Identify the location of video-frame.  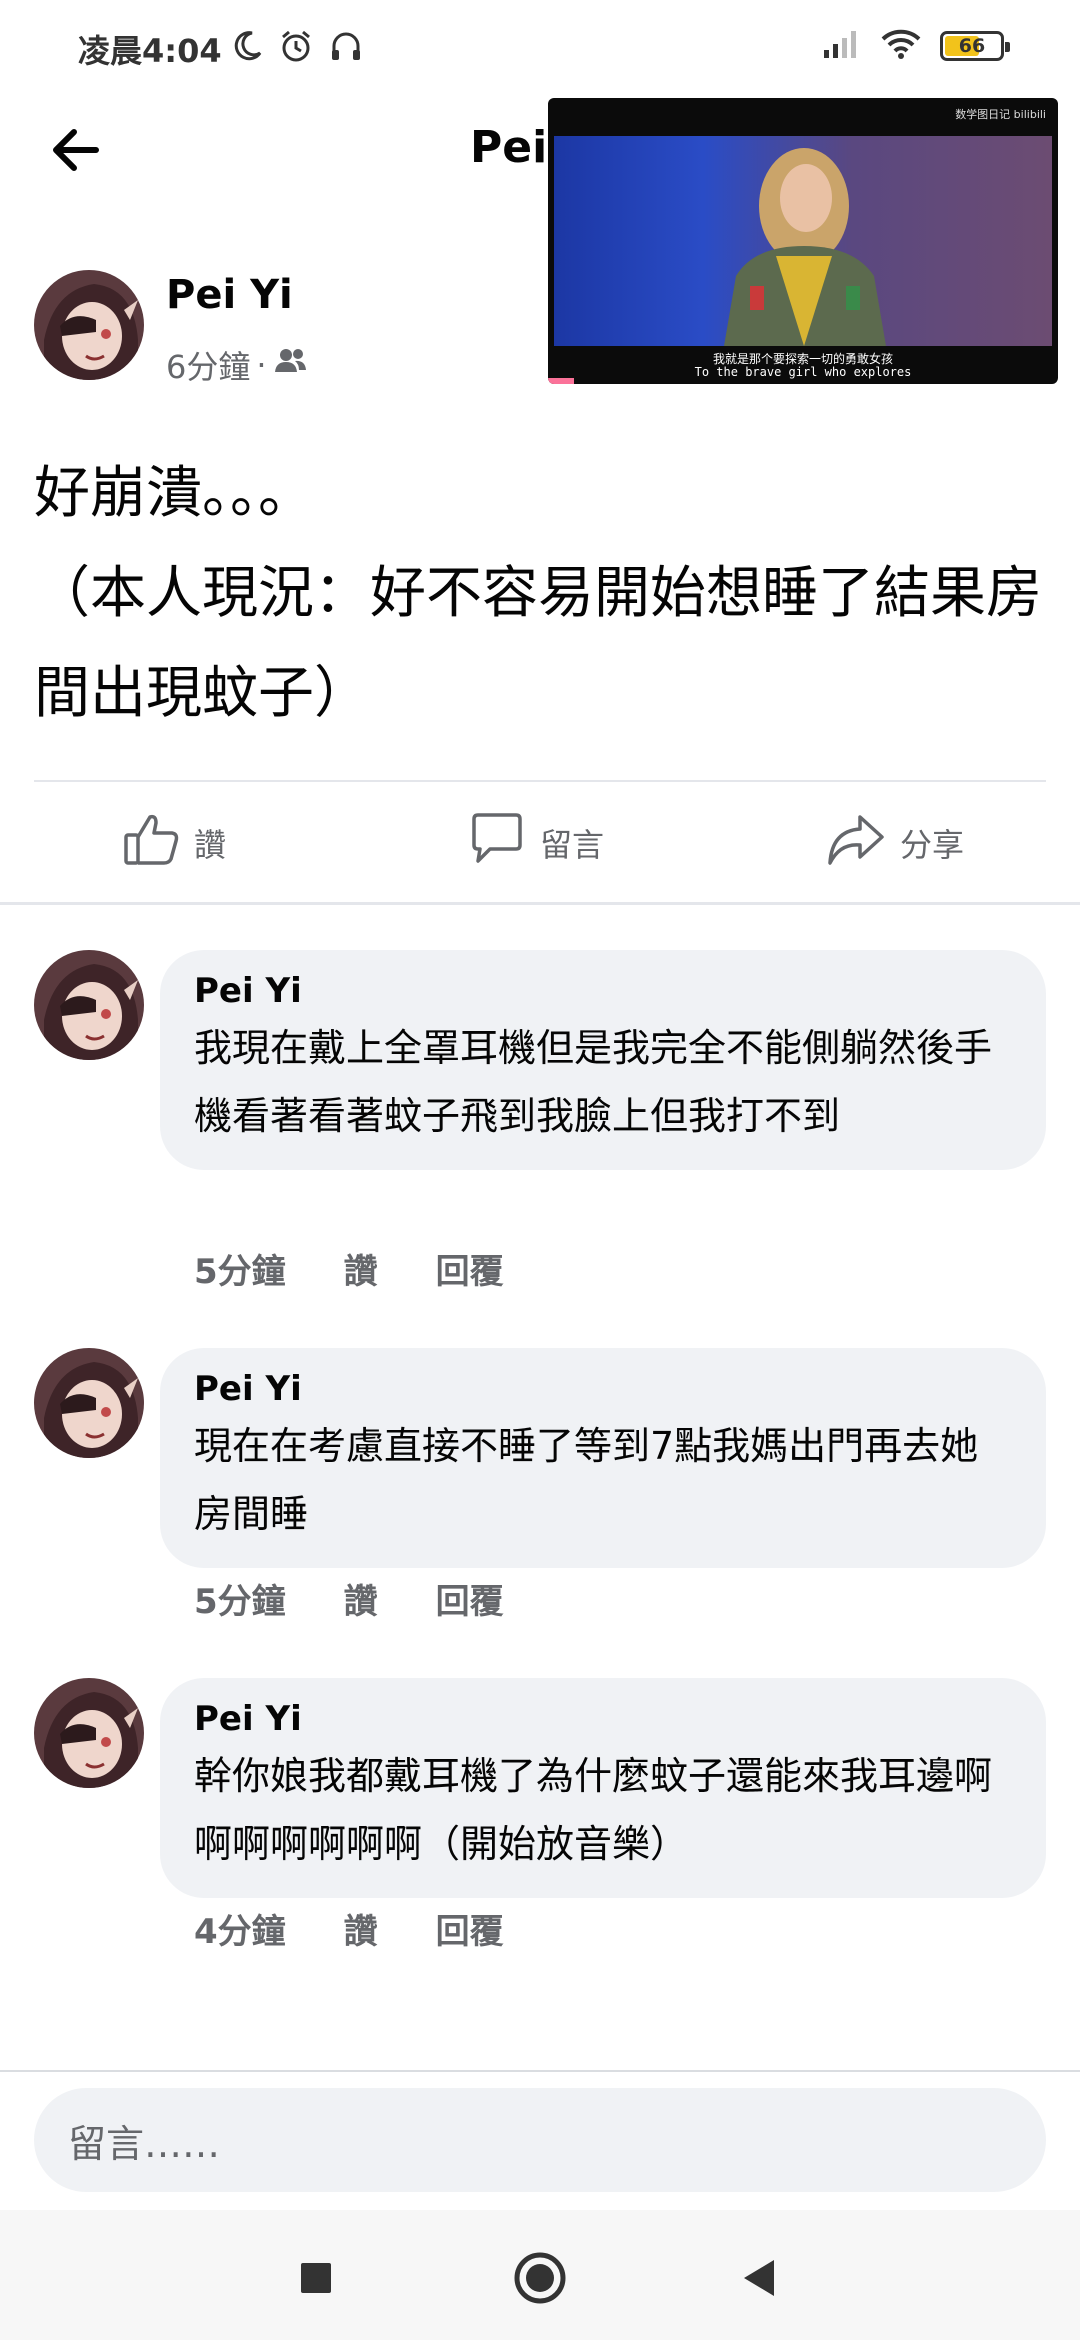
(803, 241).